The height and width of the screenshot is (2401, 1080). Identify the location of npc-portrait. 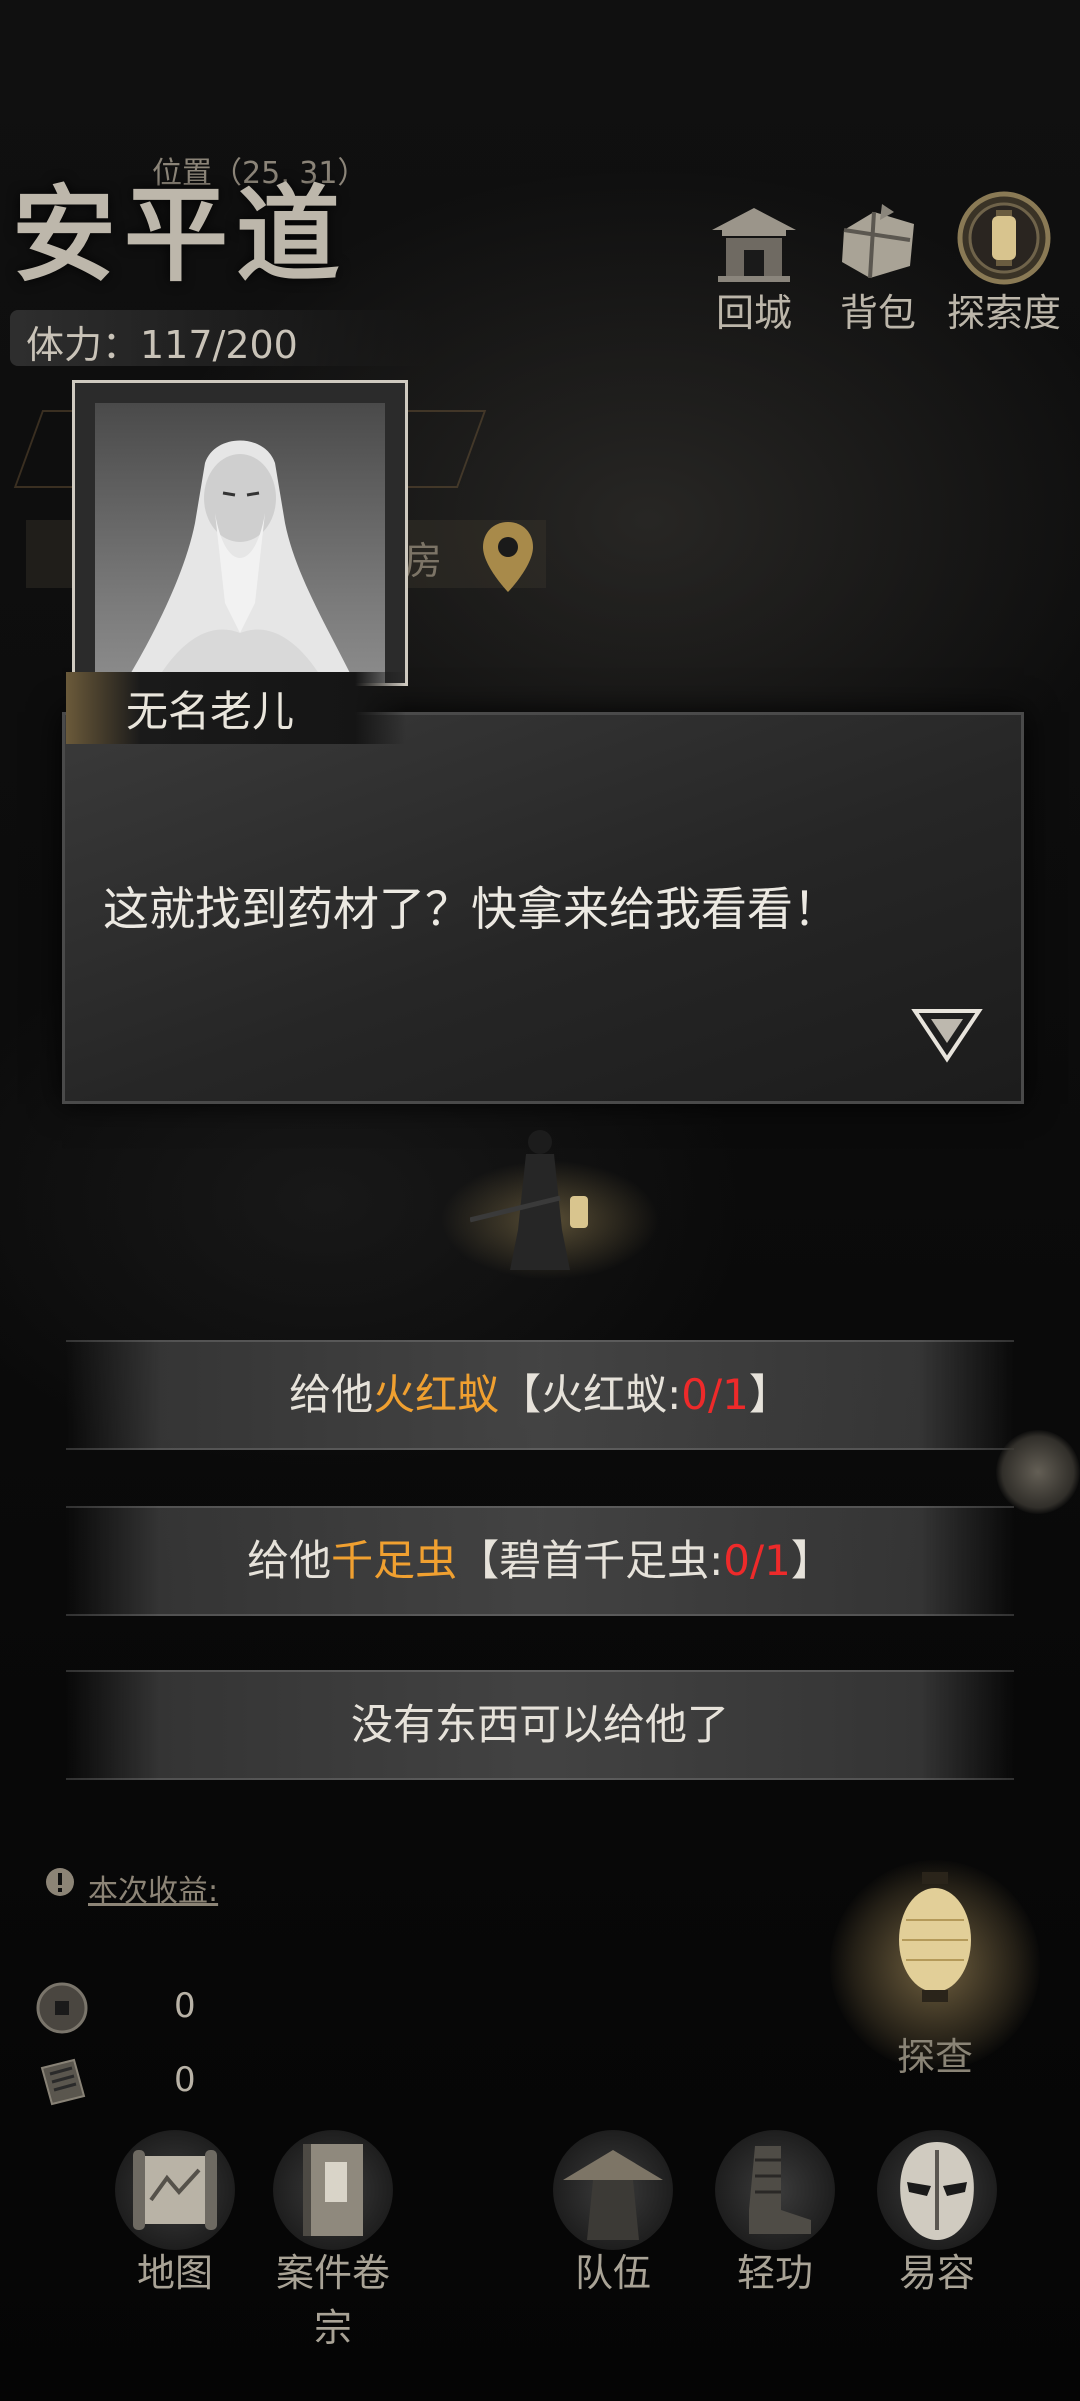
(240, 533).